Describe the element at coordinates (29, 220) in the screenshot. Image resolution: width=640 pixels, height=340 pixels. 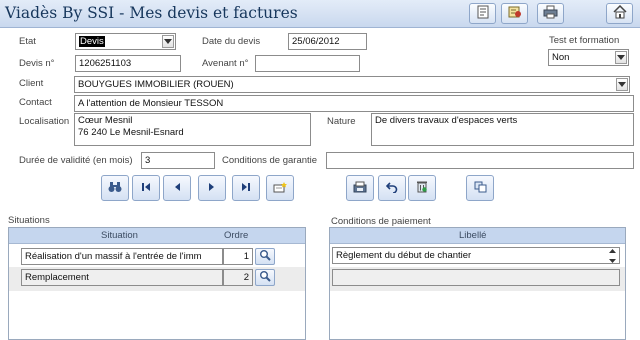
I see `situations-section-label: Situations` at that location.